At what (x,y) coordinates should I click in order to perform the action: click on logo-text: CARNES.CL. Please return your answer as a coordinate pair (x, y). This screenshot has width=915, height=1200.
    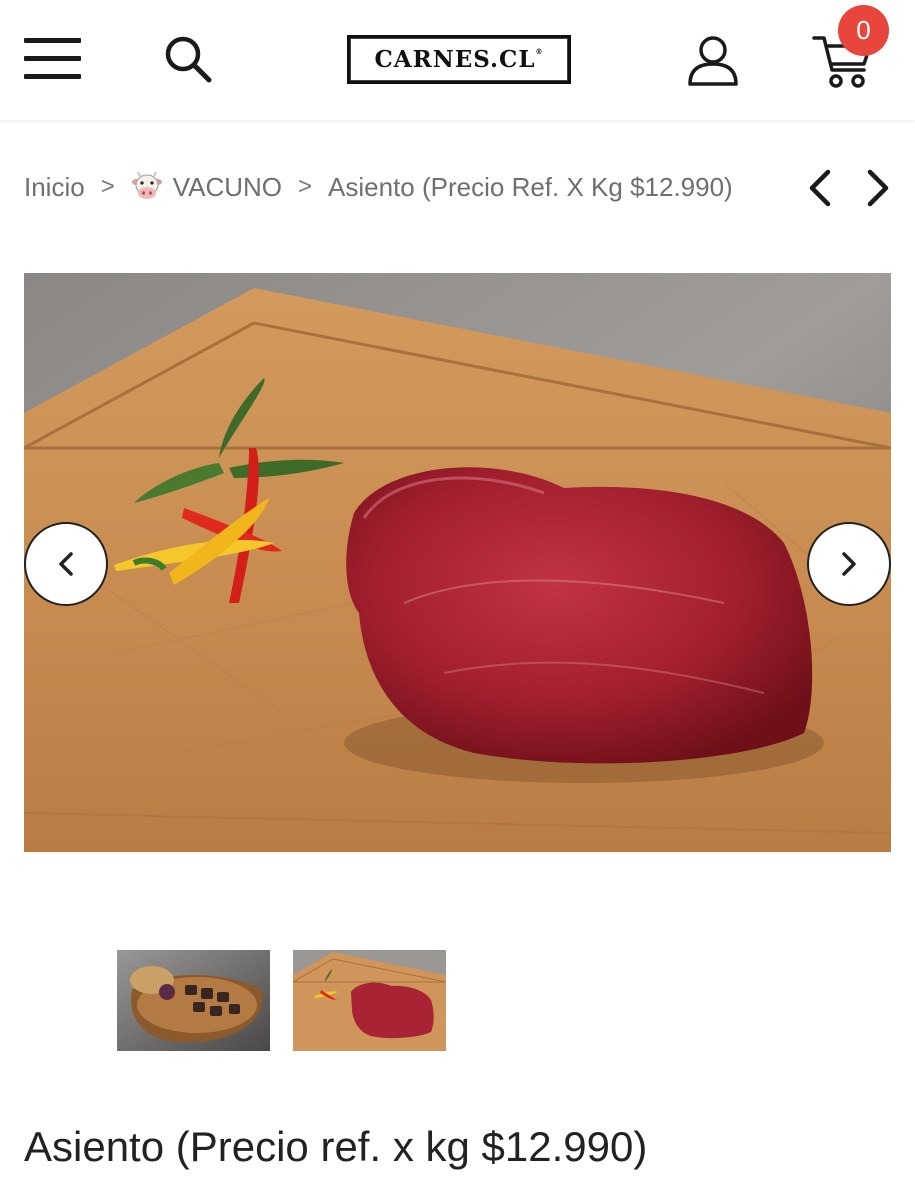
    Looking at the image, I should click on (455, 59).